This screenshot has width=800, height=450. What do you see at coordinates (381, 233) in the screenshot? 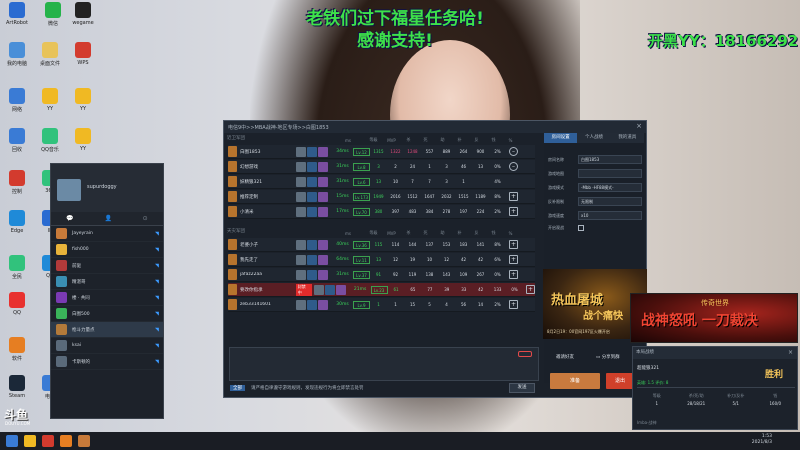
I see `table-header: ms 等级 MVP 杀死助补反钱%` at bounding box center [381, 233].